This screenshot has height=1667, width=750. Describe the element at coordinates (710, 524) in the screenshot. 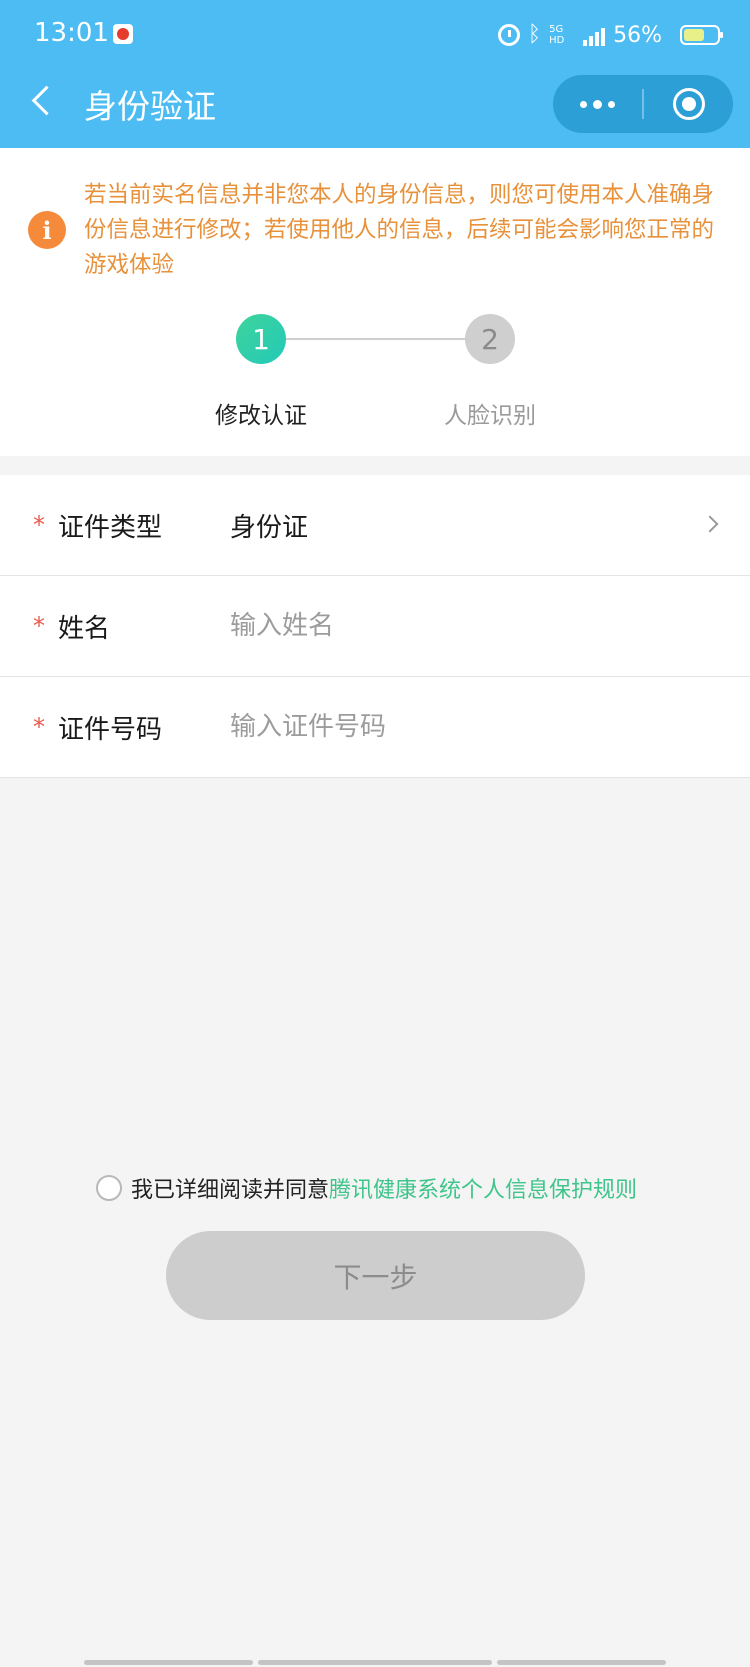

I see `chevron-right-icon` at that location.